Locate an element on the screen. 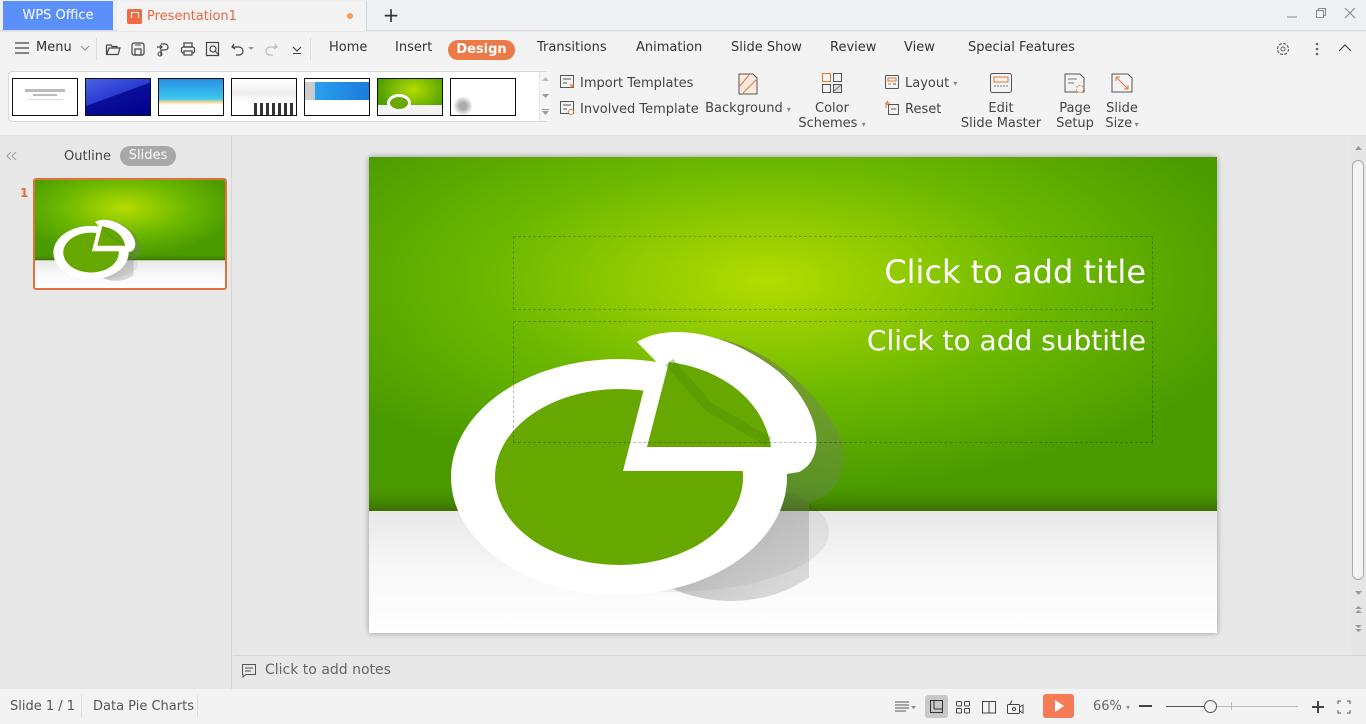 This screenshot has height=724, width=1366. page-setup-button: Page Setup is located at coordinates (1075, 102).